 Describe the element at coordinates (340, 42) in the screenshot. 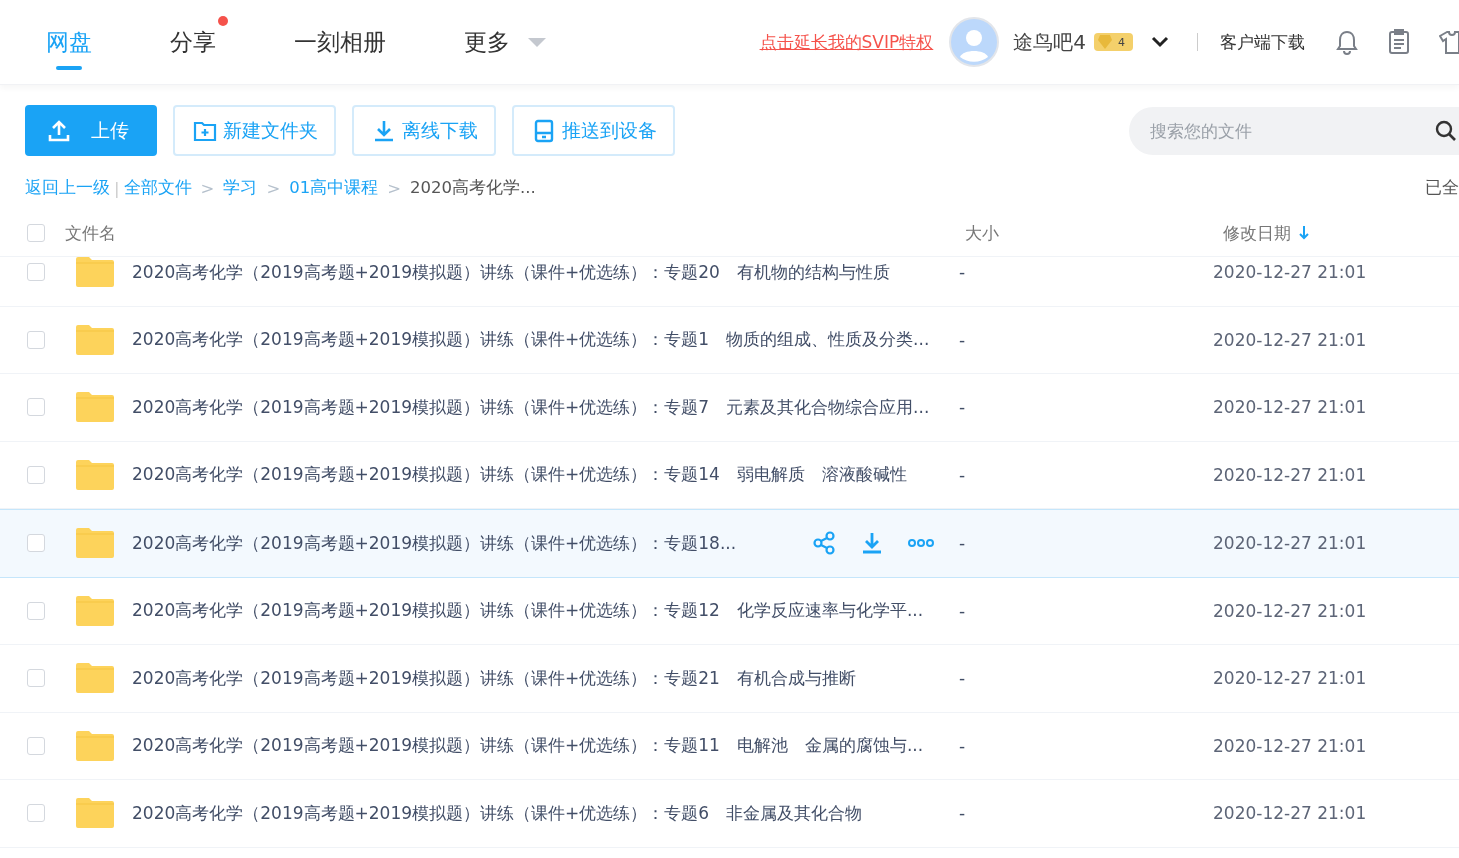

I see `nav-tab: 一刻相册` at that location.